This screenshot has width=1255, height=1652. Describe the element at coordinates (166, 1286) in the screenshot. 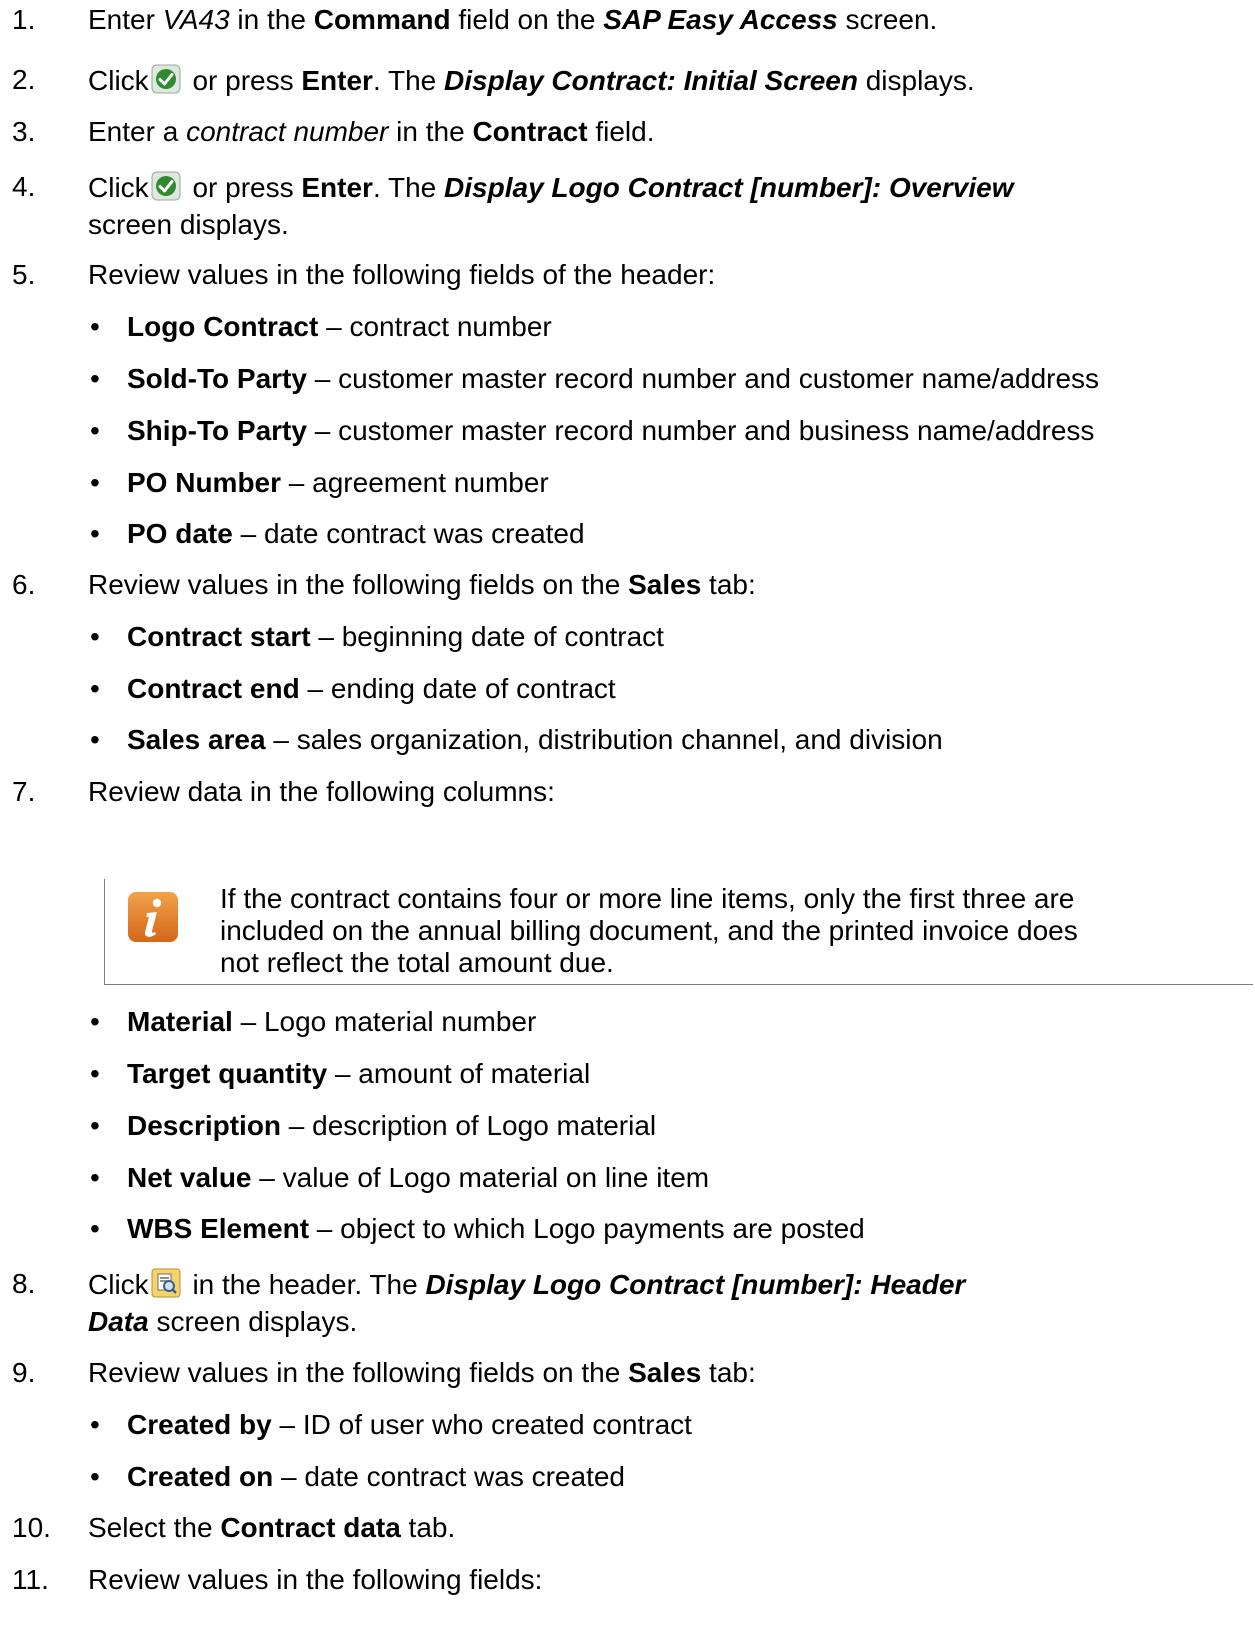

I see `header-details-icon` at that location.